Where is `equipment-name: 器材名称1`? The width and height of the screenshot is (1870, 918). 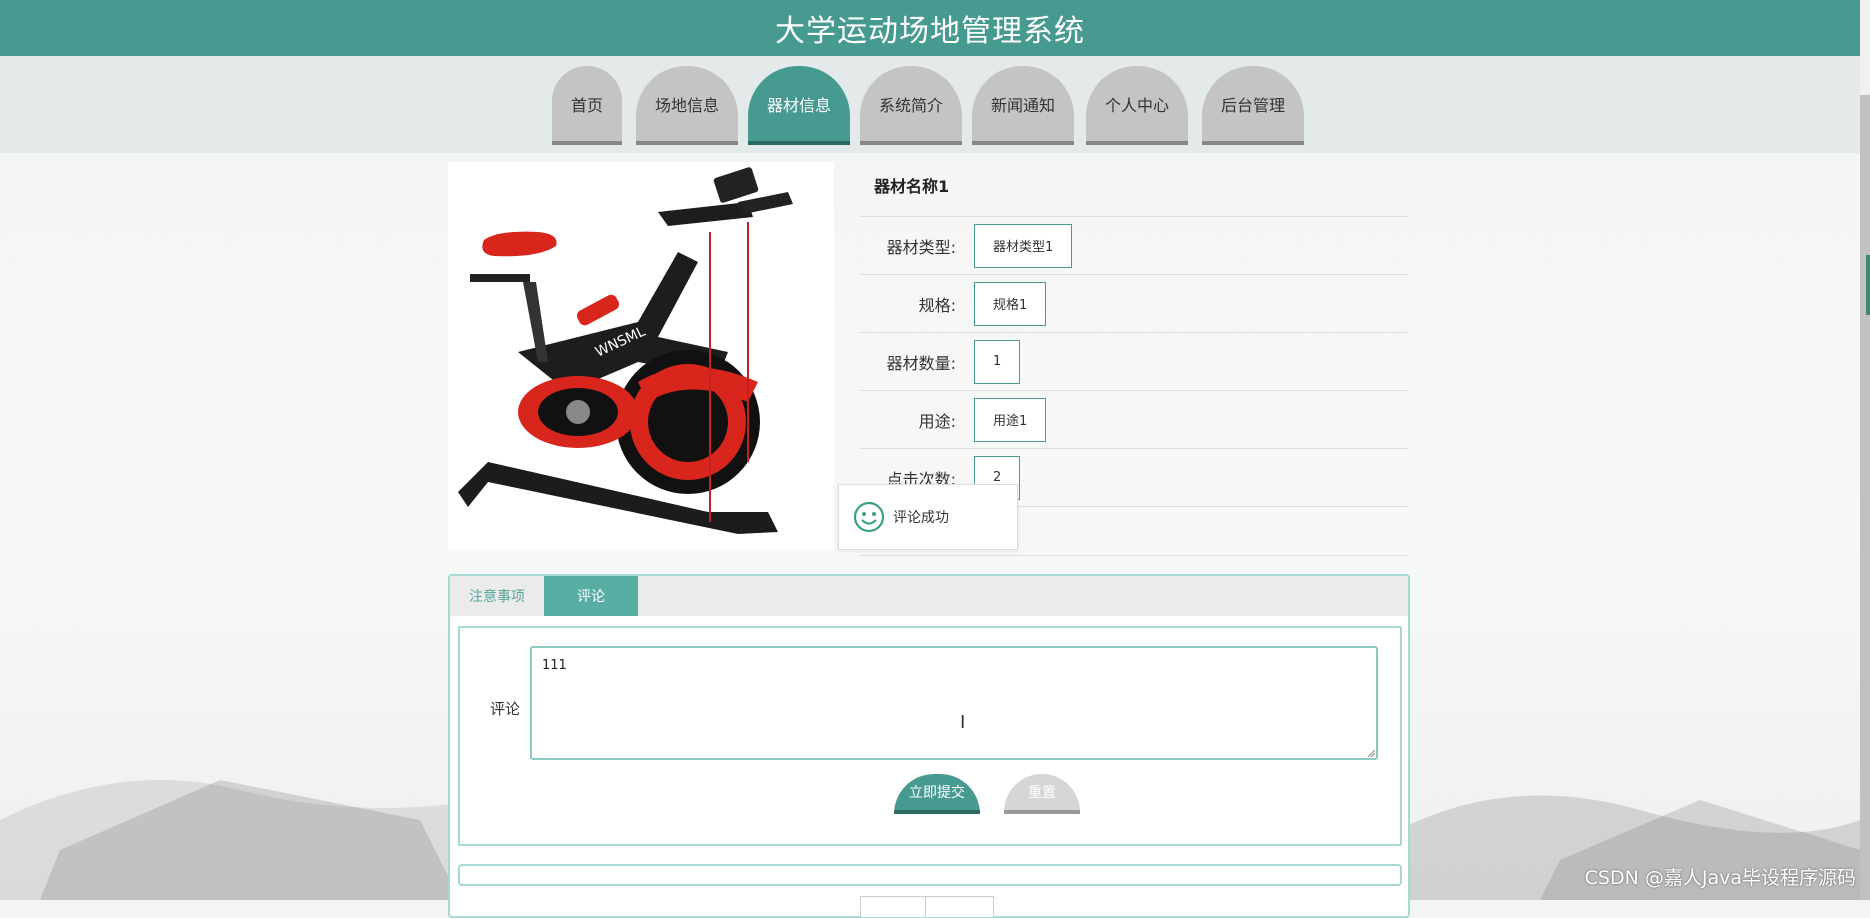
equipment-name: 器材名称1 is located at coordinates (1134, 189).